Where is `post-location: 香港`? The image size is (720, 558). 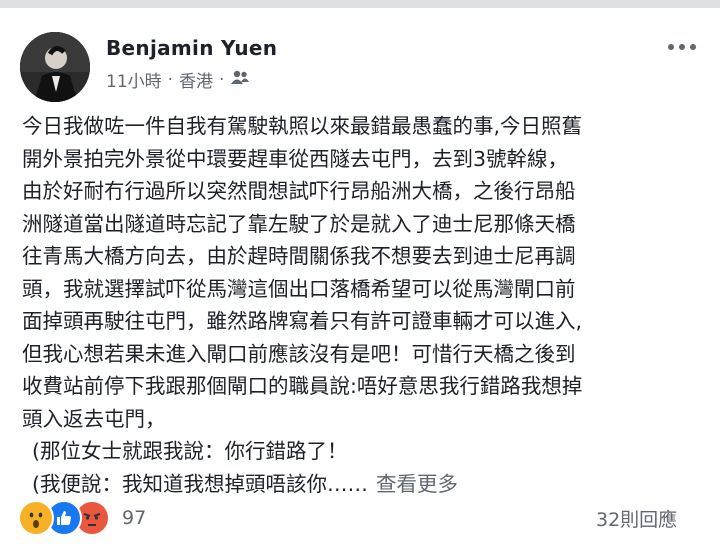
post-location: 香港 is located at coordinates (196, 79).